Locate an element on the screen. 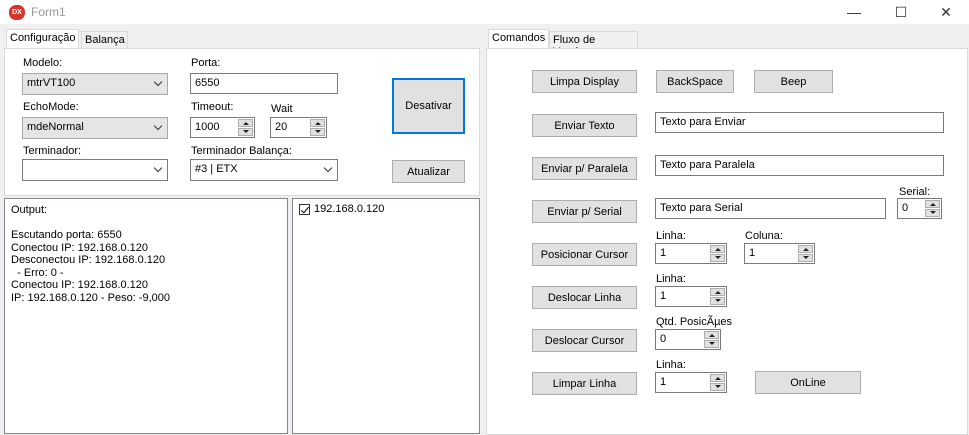 Image resolution: width=969 pixels, height=435 pixels. limpar-linha-button: Limpar Linha is located at coordinates (584, 383).